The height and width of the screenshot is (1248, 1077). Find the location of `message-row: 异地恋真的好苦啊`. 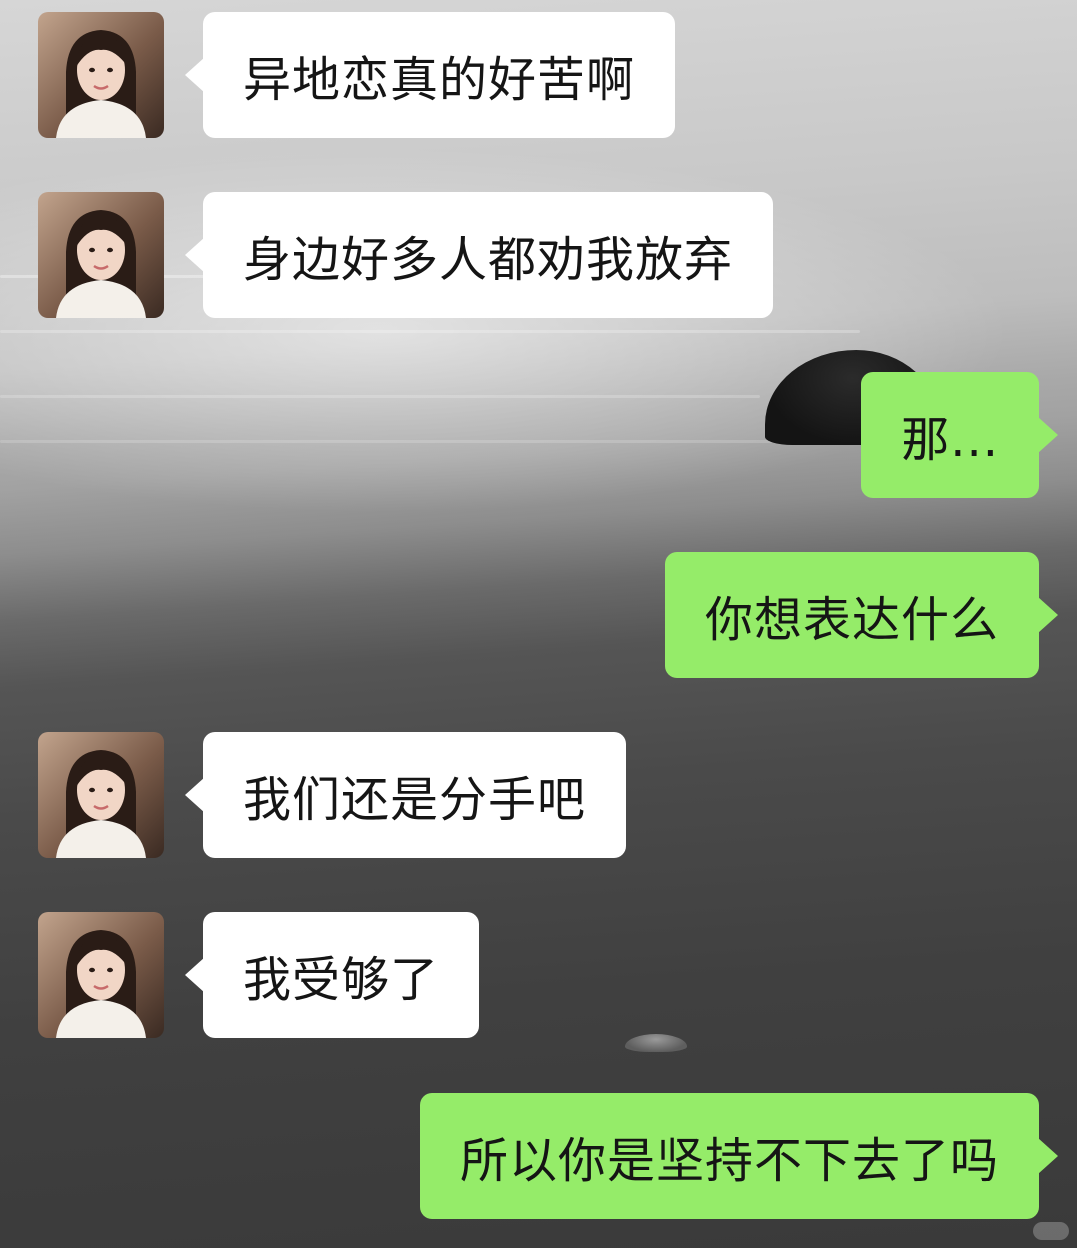

message-row: 异地恋真的好苦啊 is located at coordinates (538, 75).